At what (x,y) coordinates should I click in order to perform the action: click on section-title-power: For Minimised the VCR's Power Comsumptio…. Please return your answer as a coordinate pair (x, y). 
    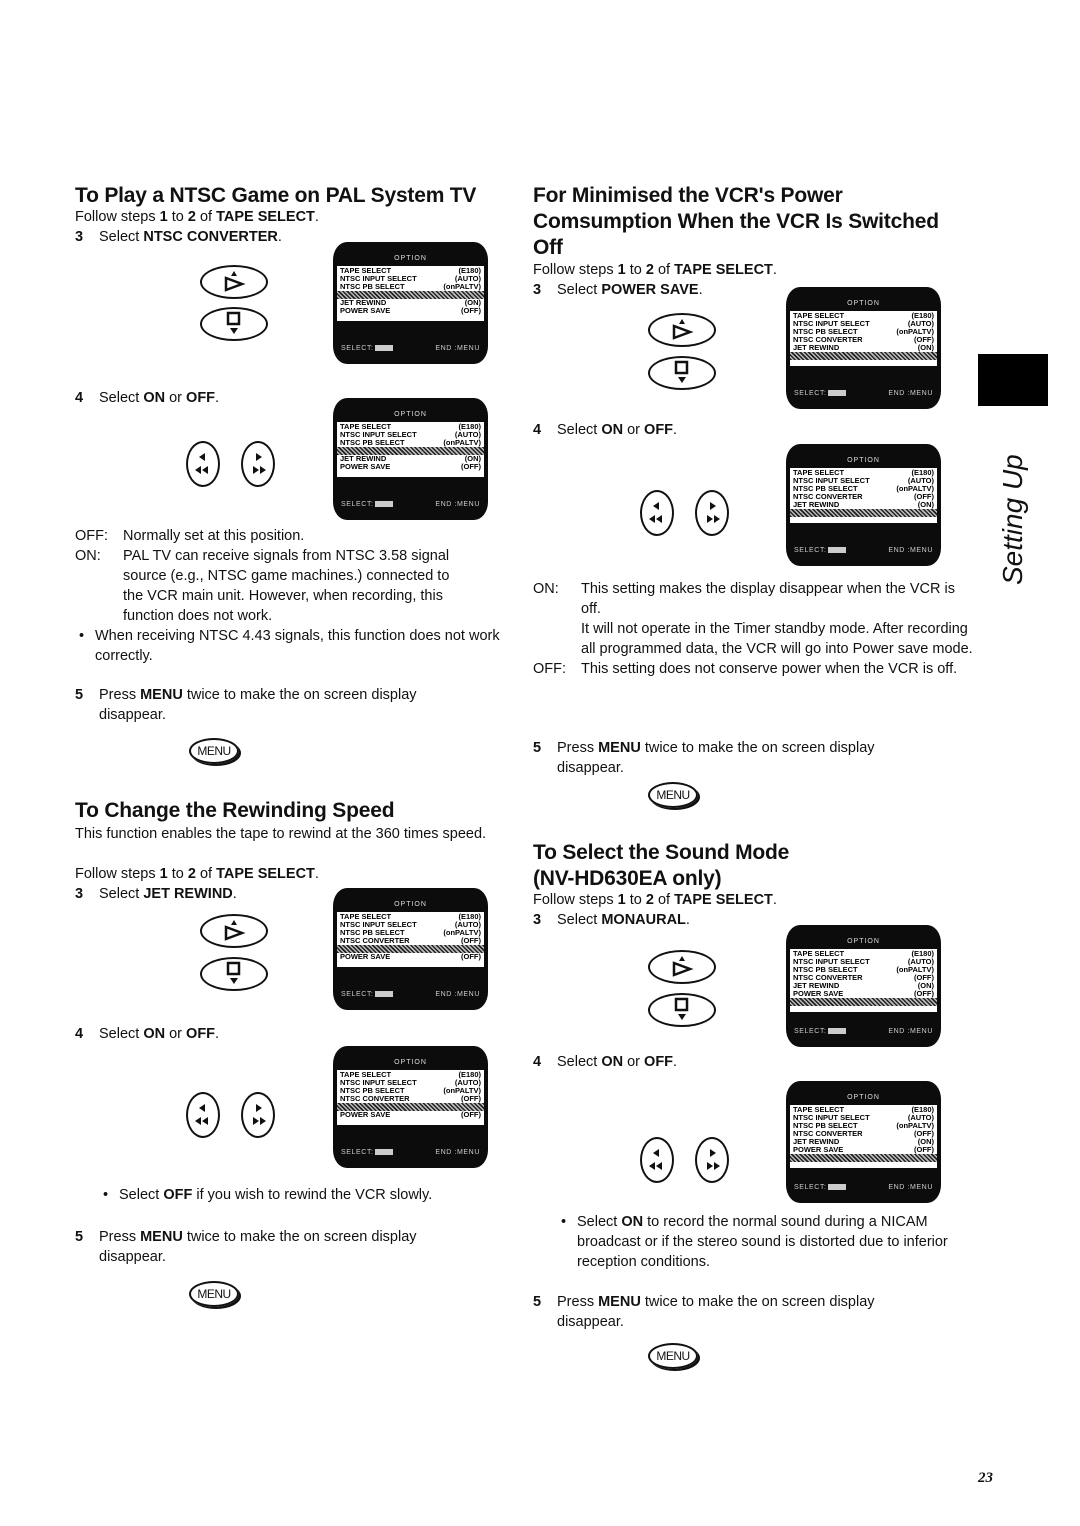
    Looking at the image, I should click on (736, 221).